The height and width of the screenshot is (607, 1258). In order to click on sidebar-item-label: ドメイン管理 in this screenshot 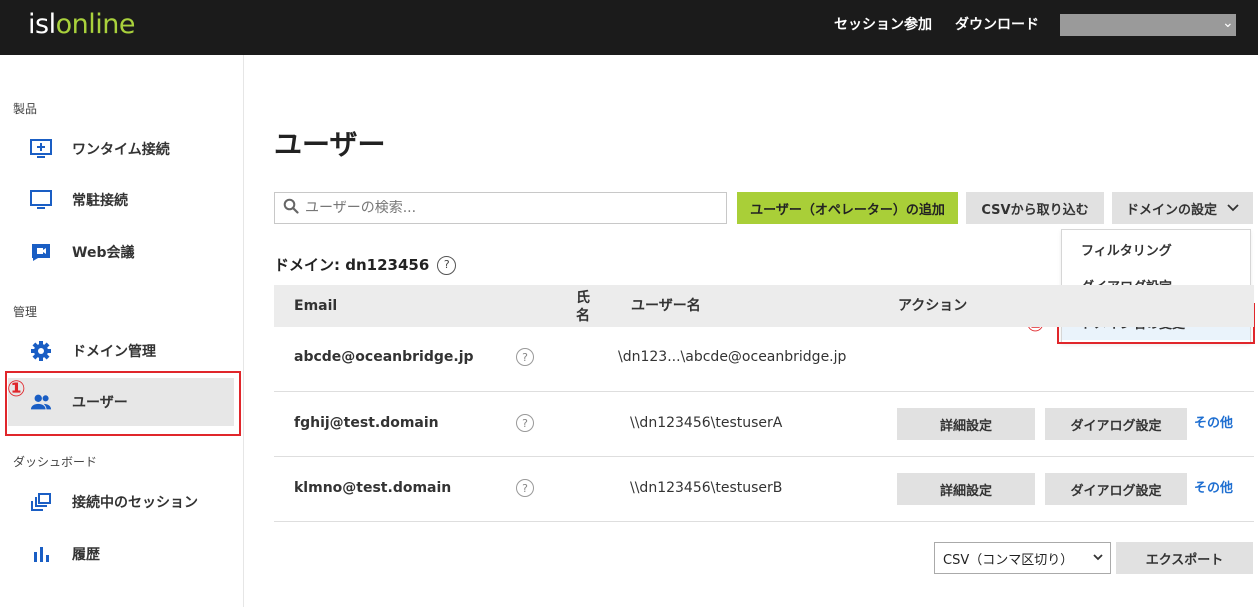, I will do `click(114, 352)`.